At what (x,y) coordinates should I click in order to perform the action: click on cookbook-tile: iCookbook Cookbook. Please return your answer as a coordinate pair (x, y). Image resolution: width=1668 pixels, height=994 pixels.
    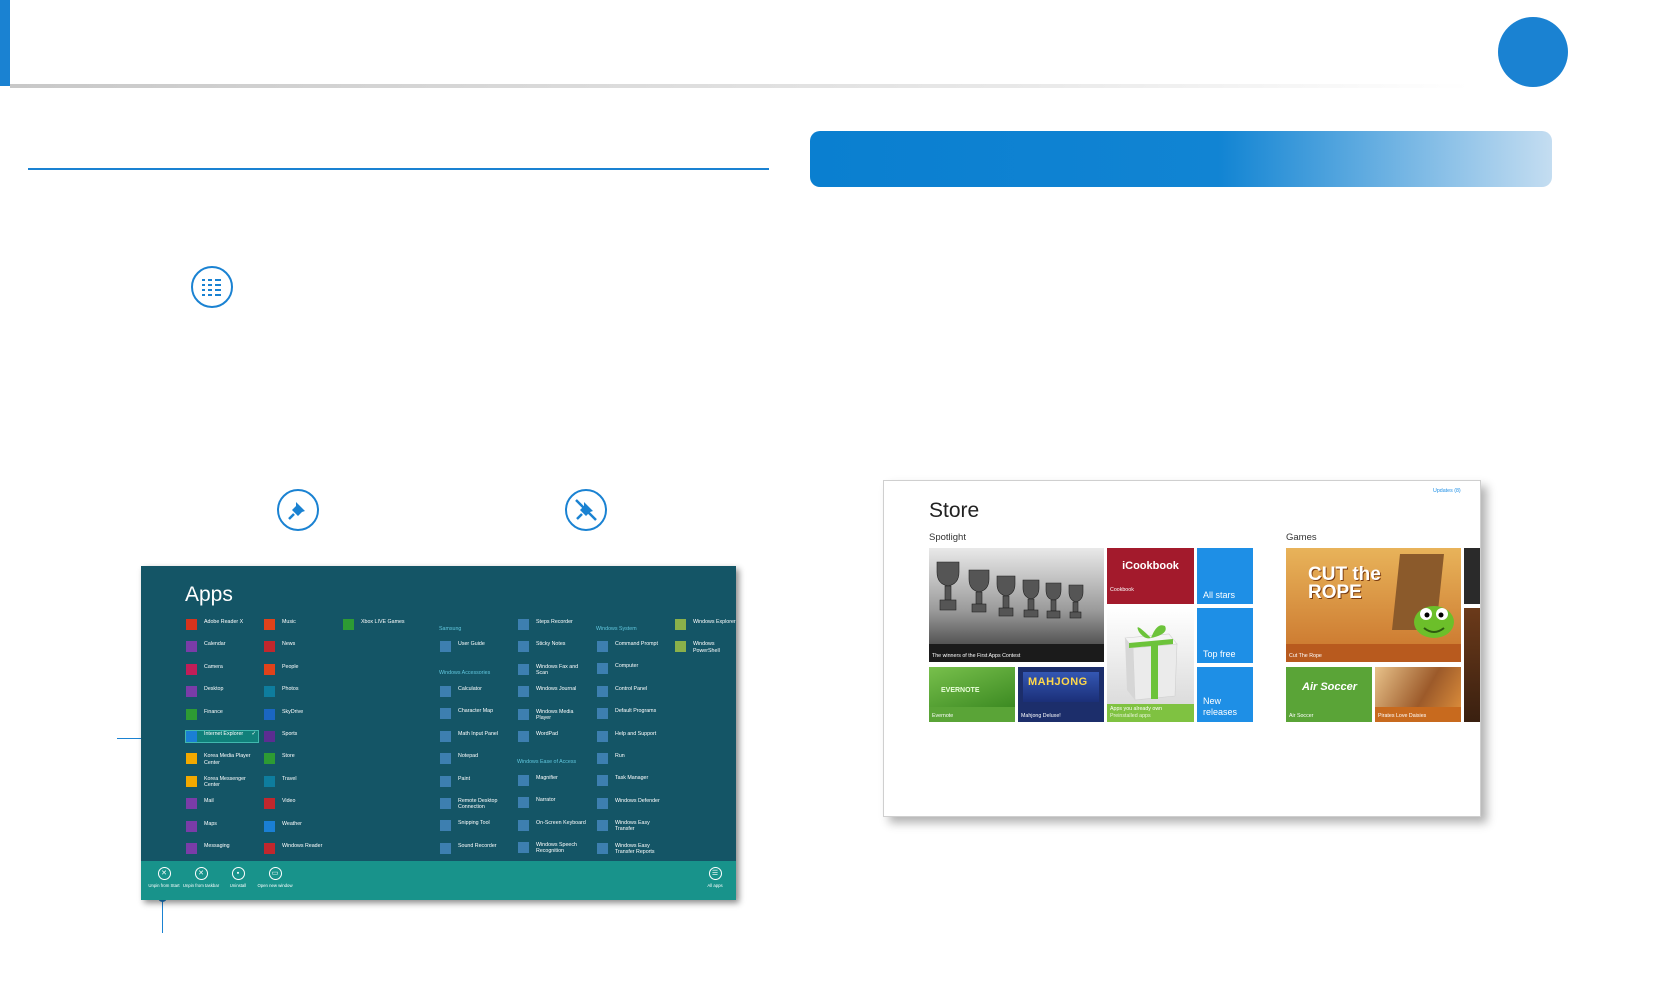
    Looking at the image, I should click on (1150, 576).